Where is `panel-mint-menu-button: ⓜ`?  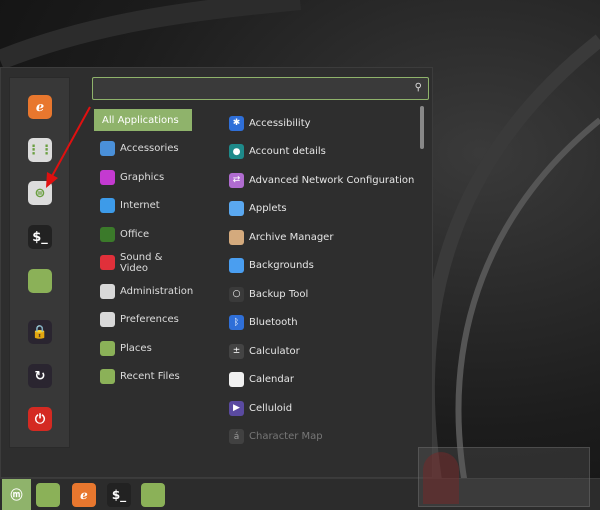 panel-mint-menu-button: ⓜ is located at coordinates (16, 494).